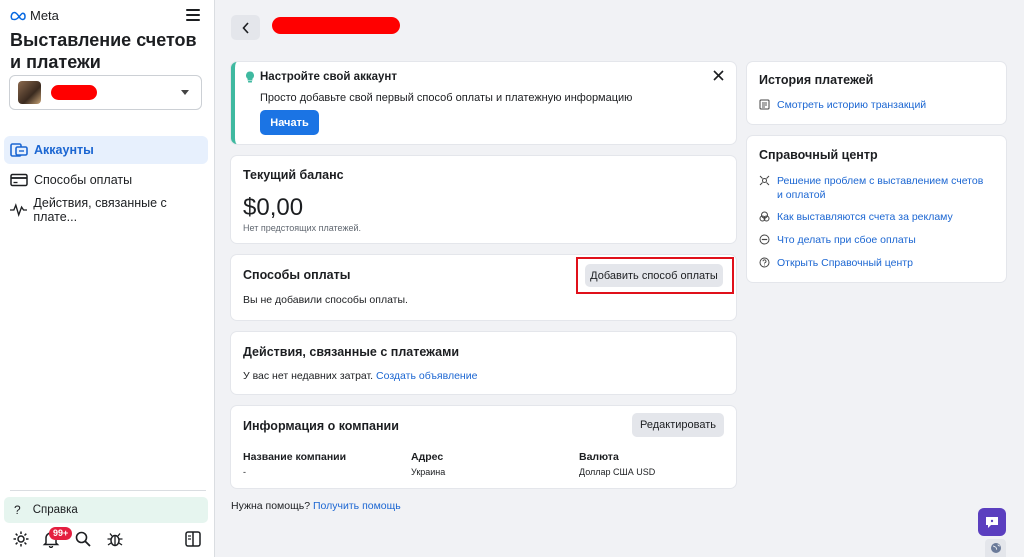 This screenshot has width=1024, height=557. I want to click on language-button, so click(995, 548).